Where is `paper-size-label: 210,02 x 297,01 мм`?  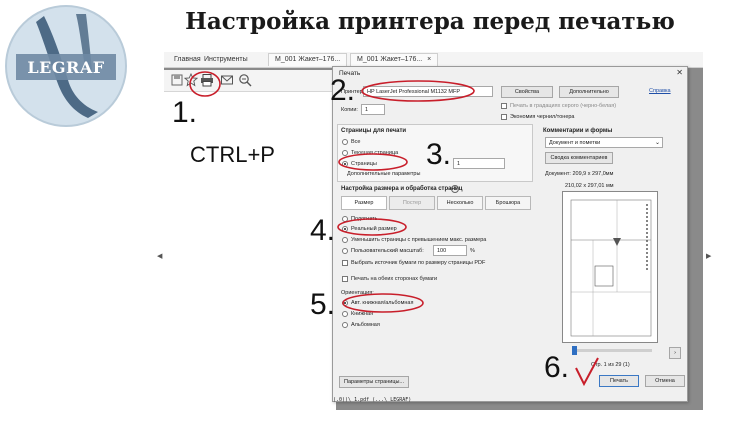 paper-size-label: 210,02 x 297,01 мм is located at coordinates (589, 186).